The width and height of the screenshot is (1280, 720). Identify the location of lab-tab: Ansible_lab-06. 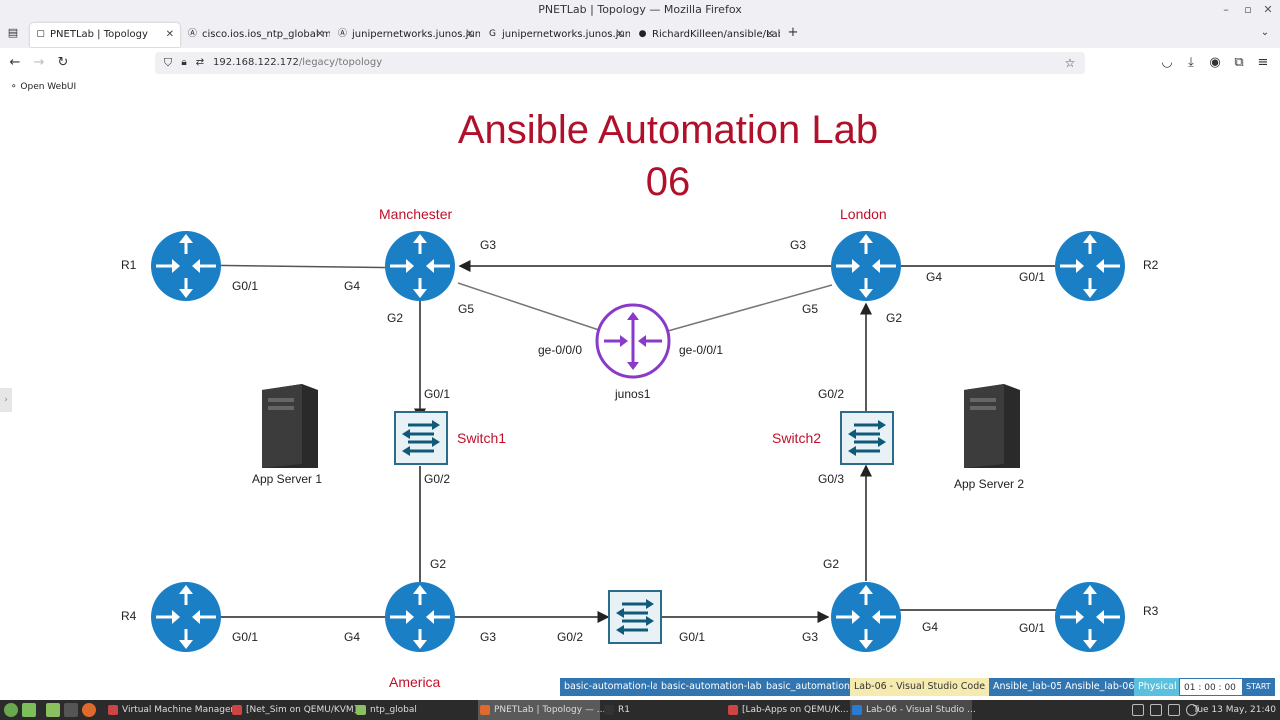
(1100, 687).